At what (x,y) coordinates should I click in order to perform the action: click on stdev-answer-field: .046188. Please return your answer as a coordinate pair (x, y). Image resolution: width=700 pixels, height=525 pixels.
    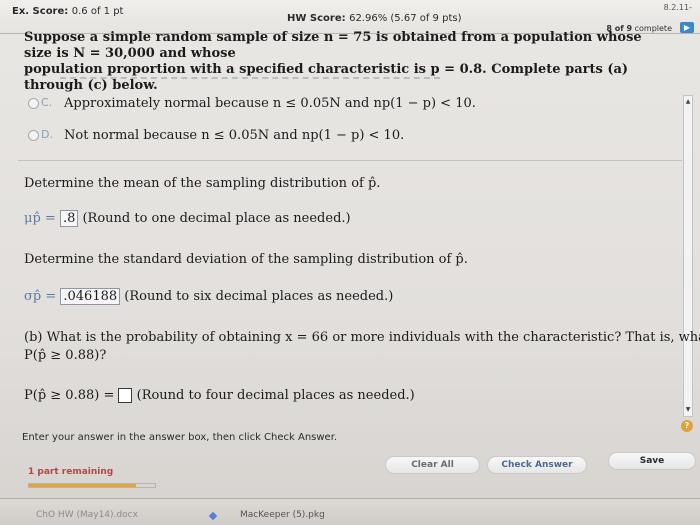
    Looking at the image, I should click on (90, 296).